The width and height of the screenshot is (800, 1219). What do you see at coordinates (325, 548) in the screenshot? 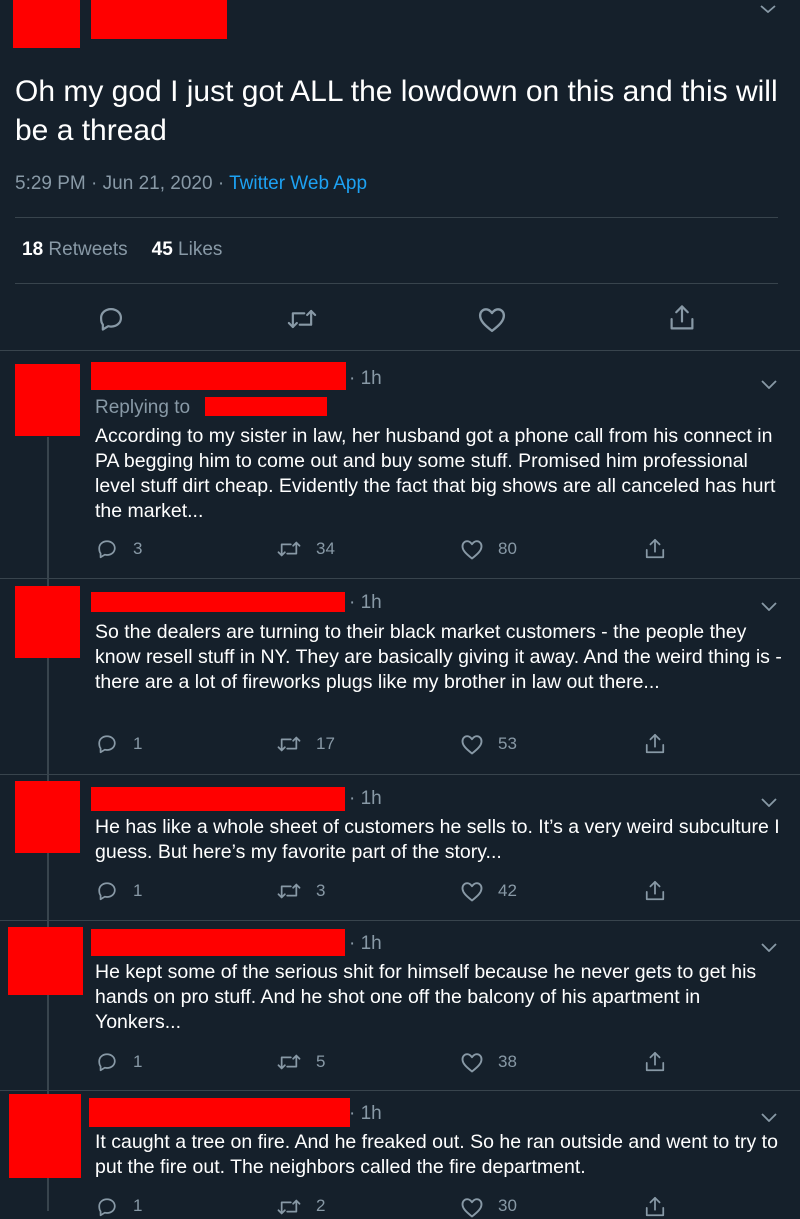
I see `retweet-count: 34` at bounding box center [325, 548].